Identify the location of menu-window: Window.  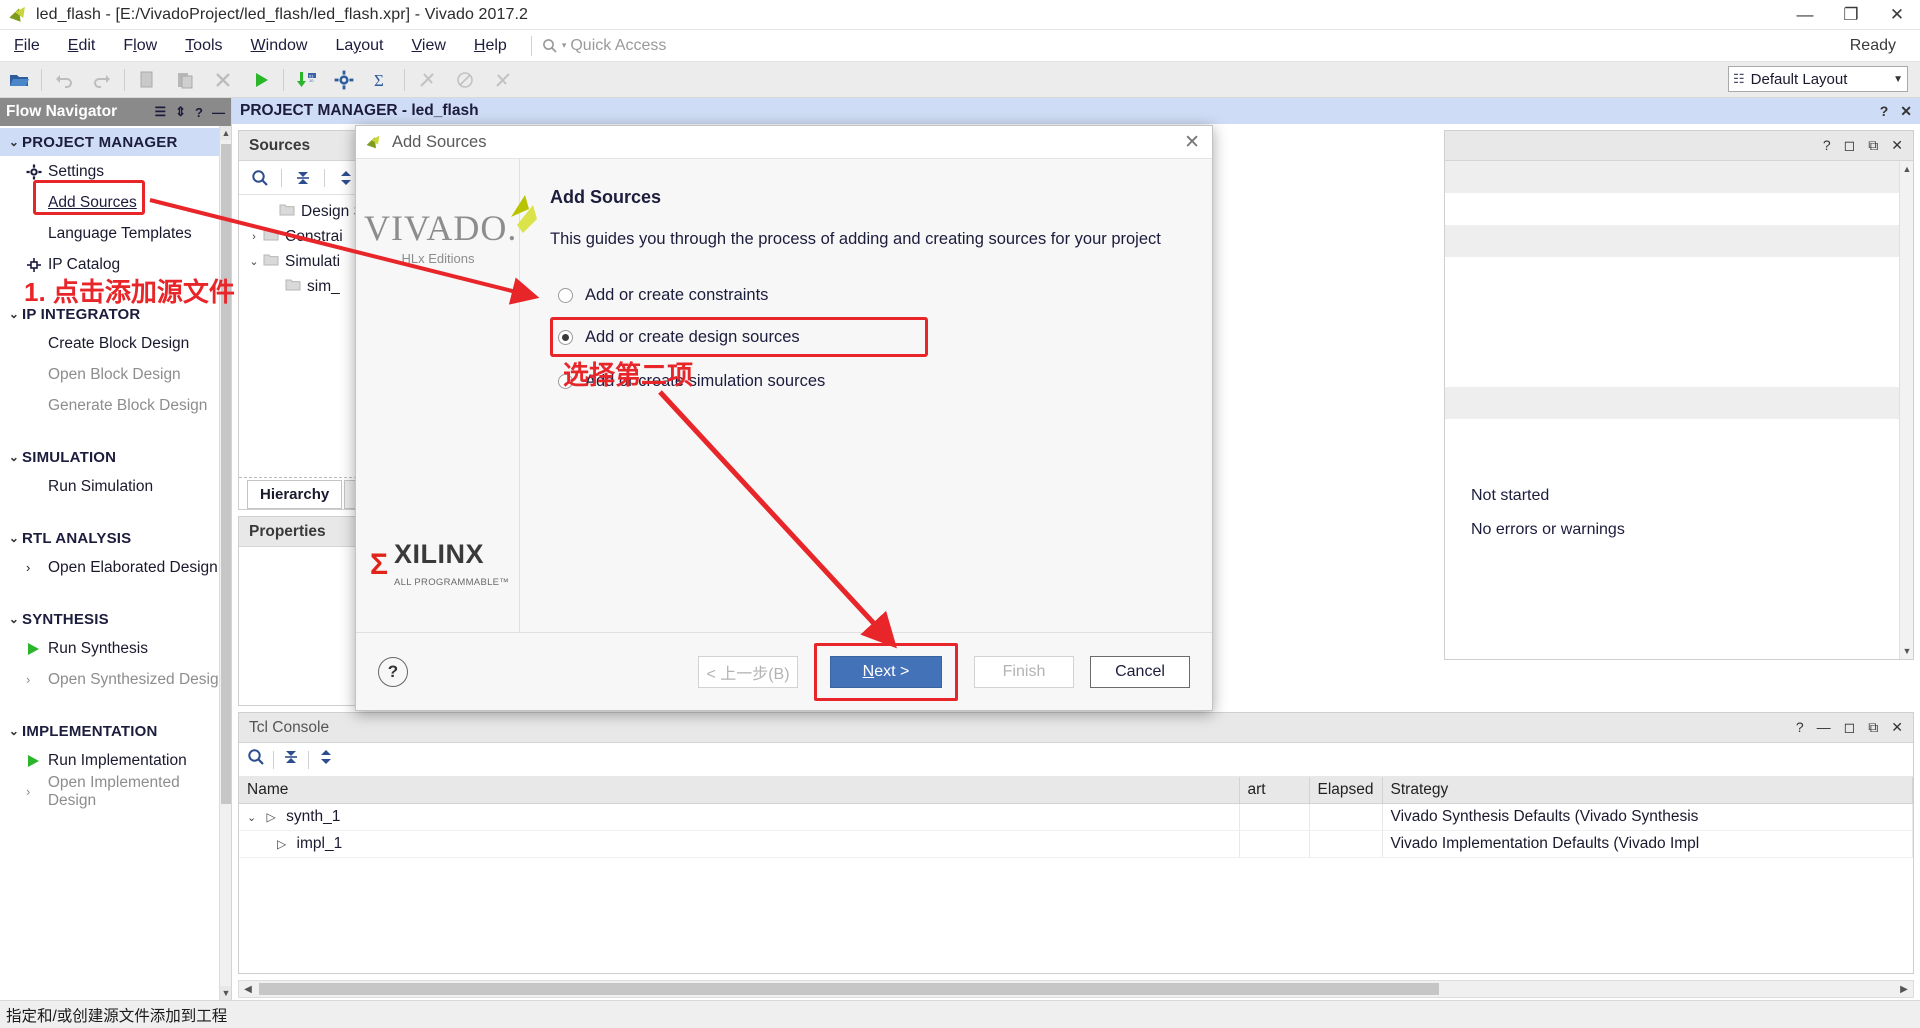
(279, 46).